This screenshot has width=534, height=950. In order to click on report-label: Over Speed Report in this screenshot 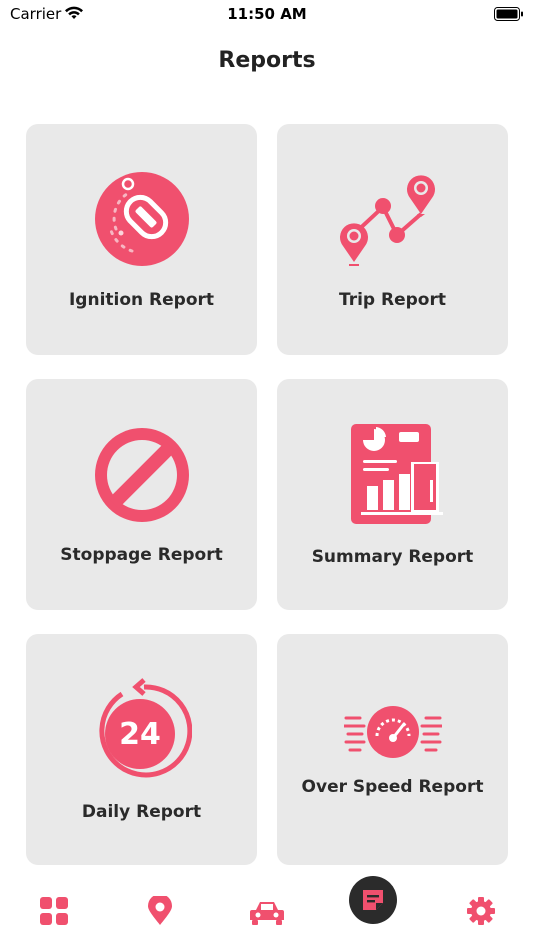, I will do `click(392, 787)`.